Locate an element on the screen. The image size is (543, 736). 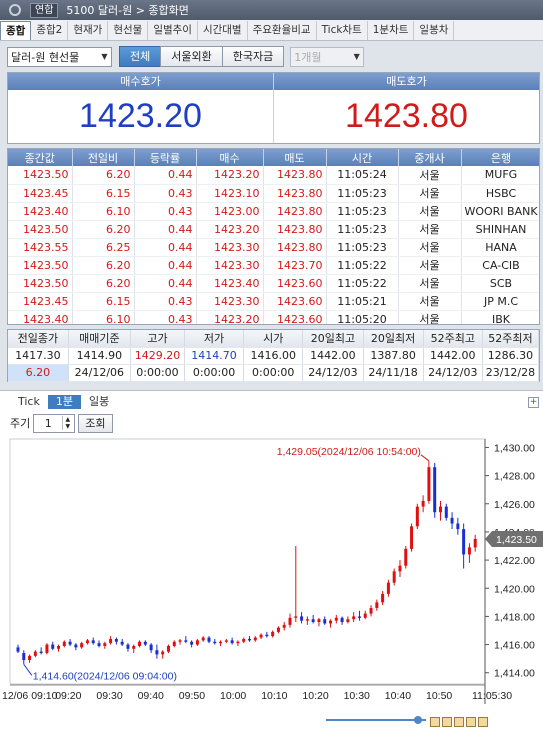
tab-item: 종합2 is located at coordinates (50, 30).